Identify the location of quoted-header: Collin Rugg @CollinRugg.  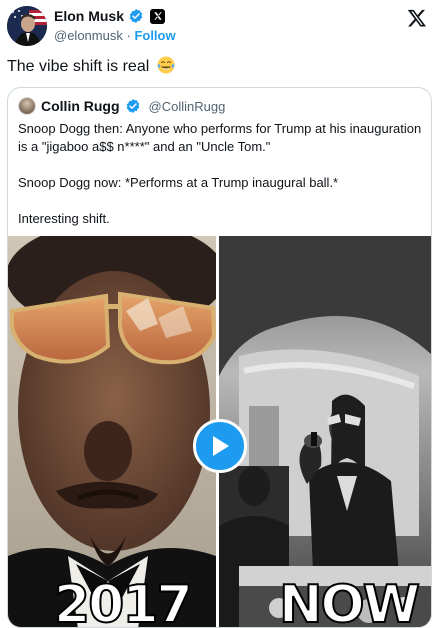
(121, 106).